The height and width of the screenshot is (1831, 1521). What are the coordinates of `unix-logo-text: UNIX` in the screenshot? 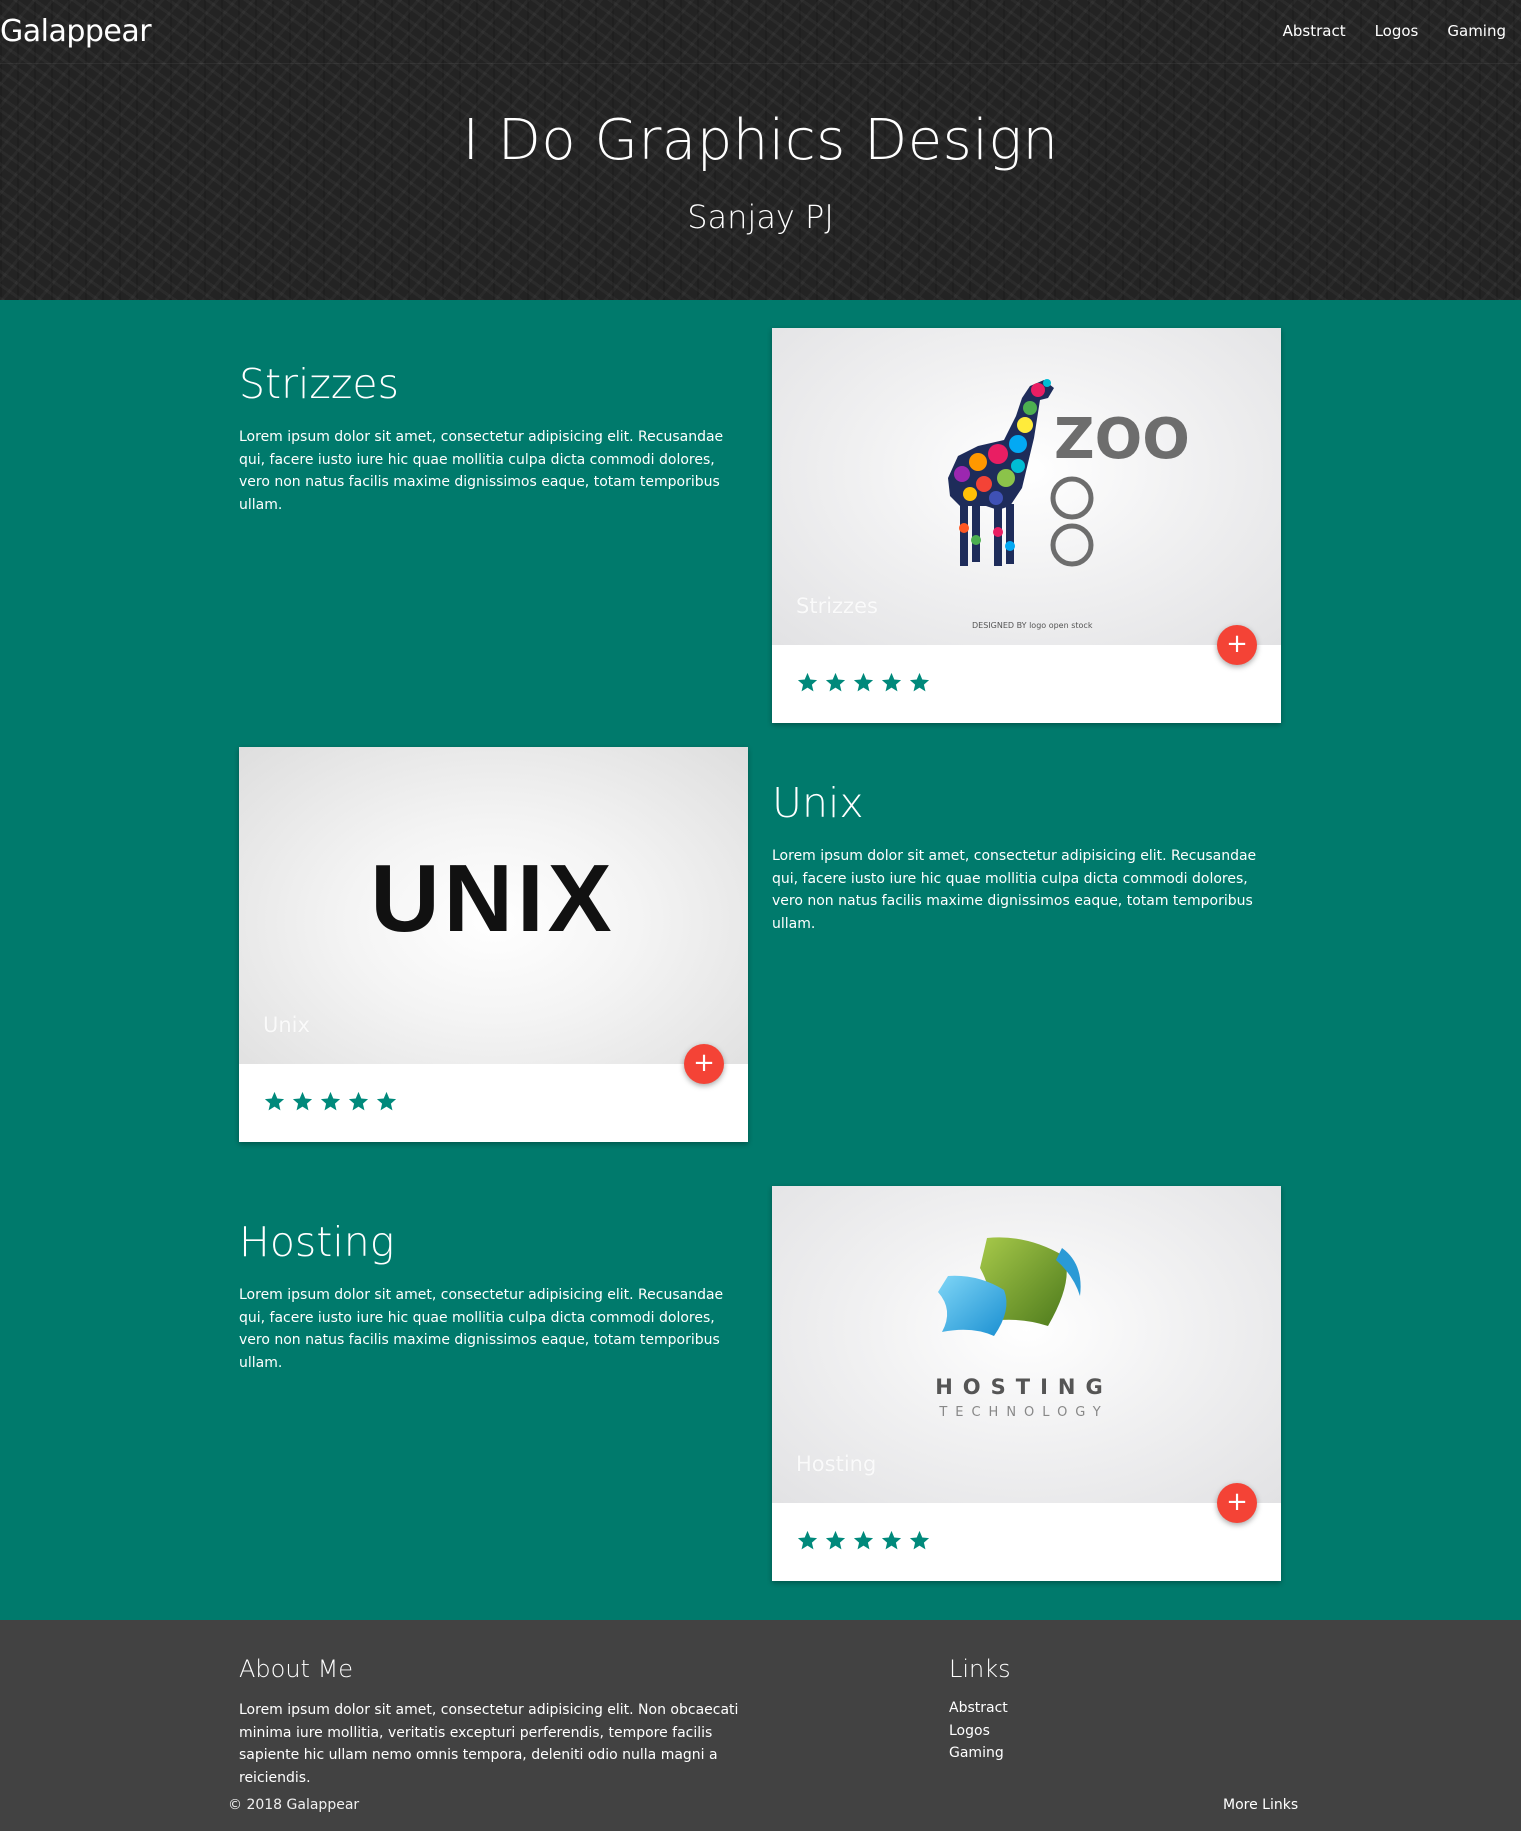 It's located at (492, 898).